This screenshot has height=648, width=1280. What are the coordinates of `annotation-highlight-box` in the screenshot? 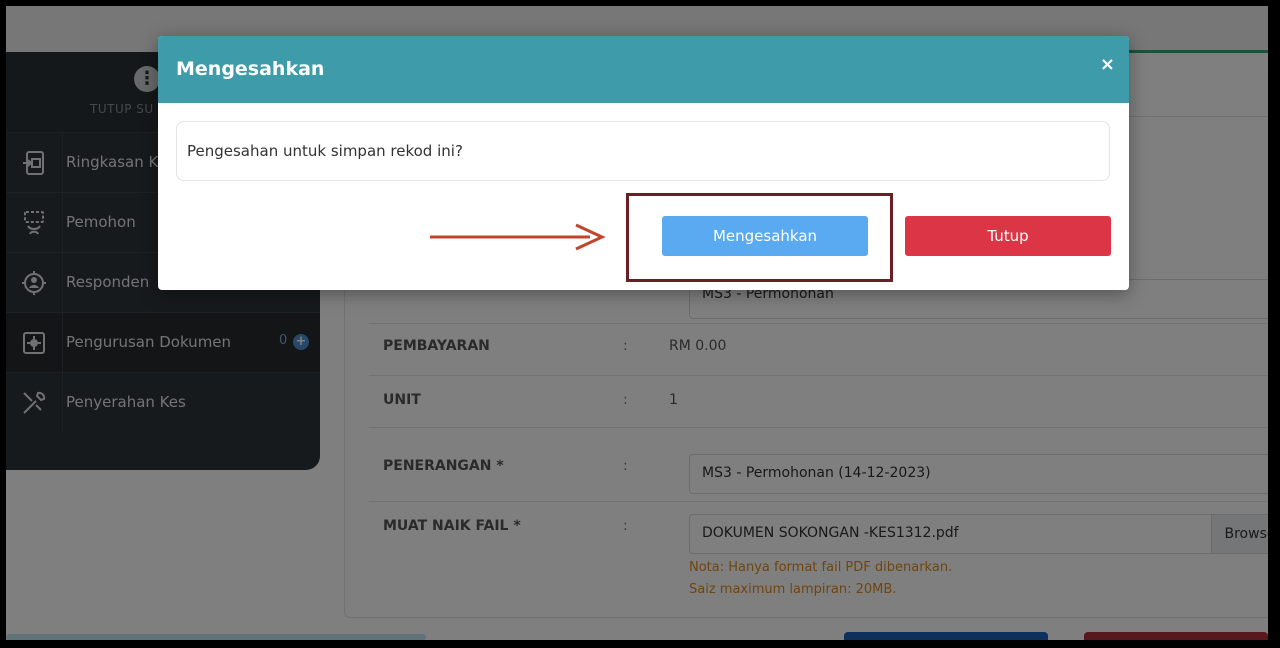 It's located at (759, 237).